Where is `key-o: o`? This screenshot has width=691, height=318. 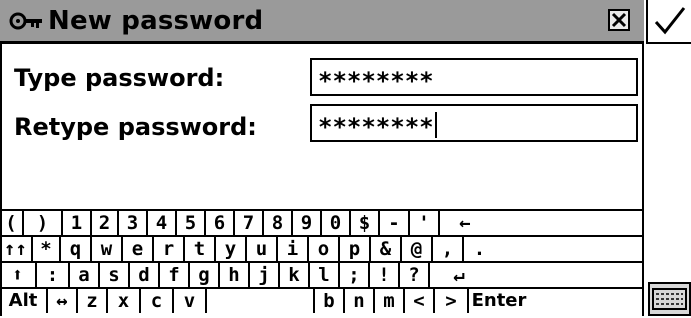
key-o: o is located at coordinates (324, 249).